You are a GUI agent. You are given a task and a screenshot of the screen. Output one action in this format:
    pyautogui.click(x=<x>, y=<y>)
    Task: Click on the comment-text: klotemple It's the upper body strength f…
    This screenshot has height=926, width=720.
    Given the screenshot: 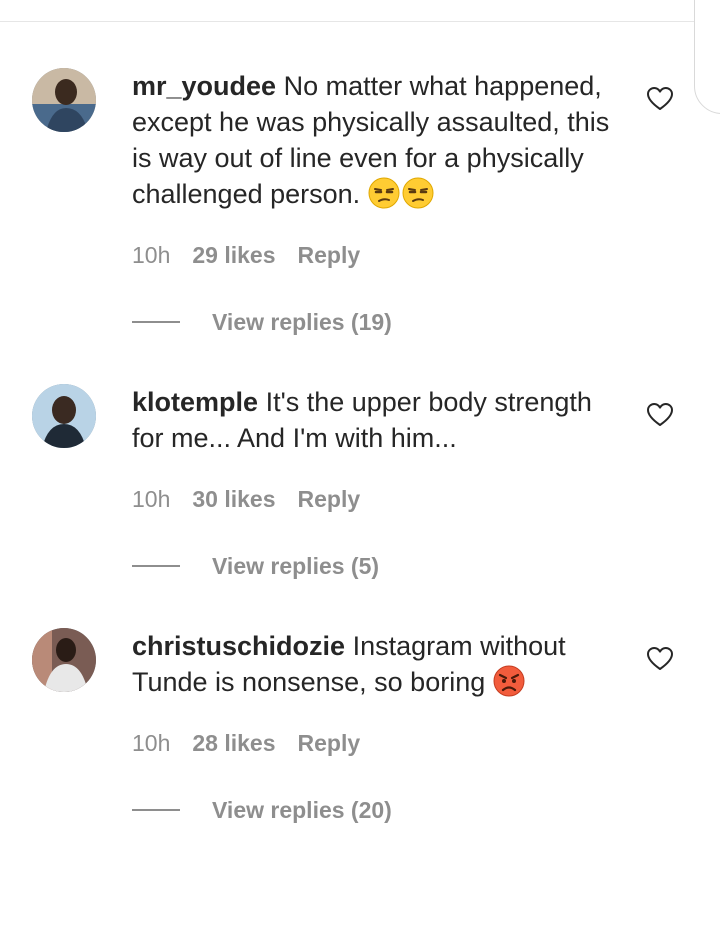 What is the action you would take?
    pyautogui.click(x=377, y=420)
    